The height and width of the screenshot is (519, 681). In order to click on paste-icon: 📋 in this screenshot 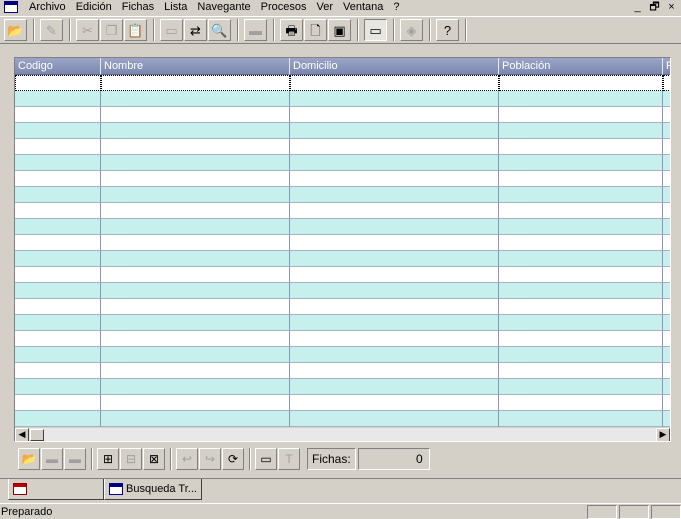, I will do `click(135, 30)`.